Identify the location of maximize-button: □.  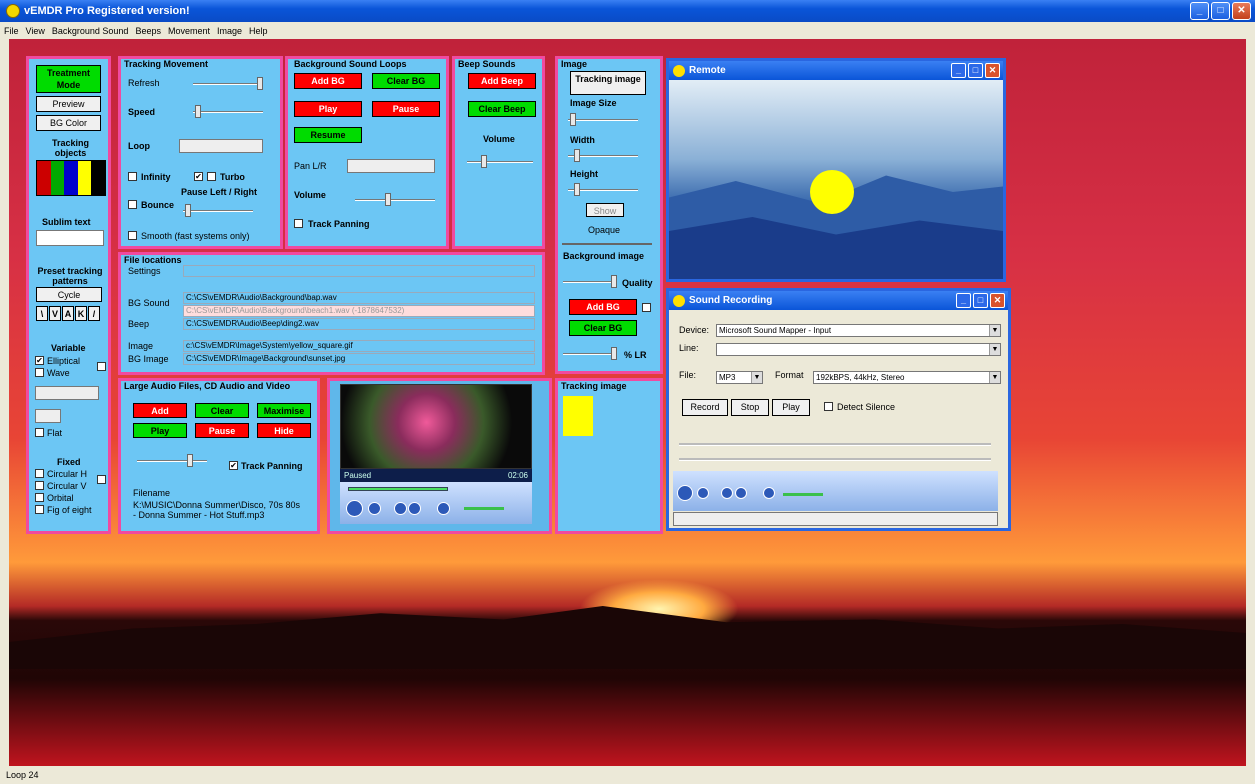
(1220, 11).